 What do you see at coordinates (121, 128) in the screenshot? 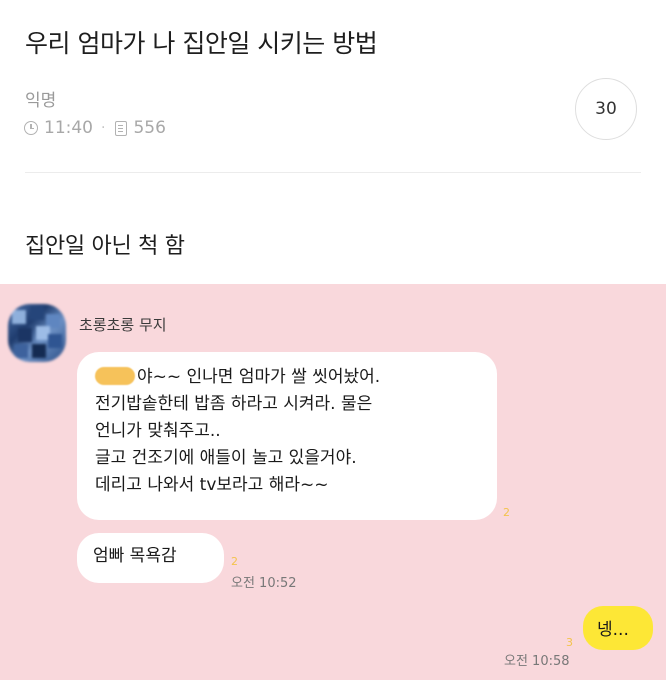
I see `document-icon` at bounding box center [121, 128].